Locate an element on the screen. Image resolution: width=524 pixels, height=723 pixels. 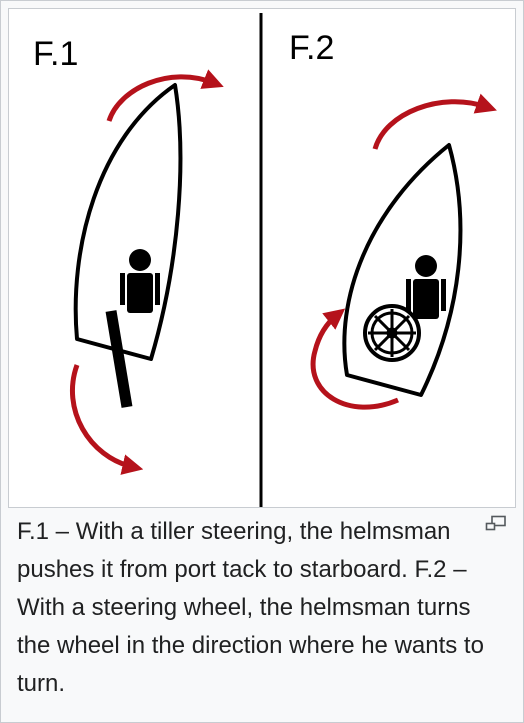
turn-arrow-bow-f2 is located at coordinates (434, 121).